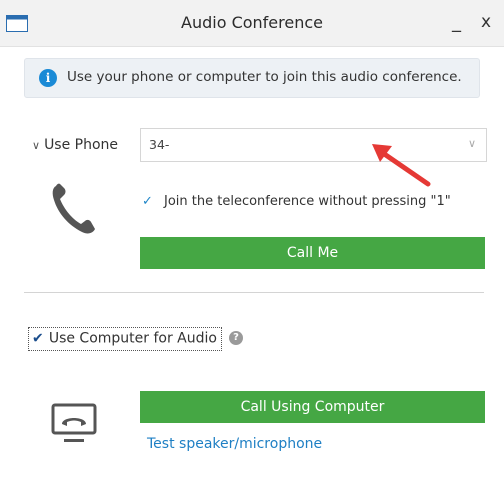 Image resolution: width=504 pixels, height=504 pixels. What do you see at coordinates (234, 444) in the screenshot?
I see `test-speaker-microphone-link: Test speaker/microphone` at bounding box center [234, 444].